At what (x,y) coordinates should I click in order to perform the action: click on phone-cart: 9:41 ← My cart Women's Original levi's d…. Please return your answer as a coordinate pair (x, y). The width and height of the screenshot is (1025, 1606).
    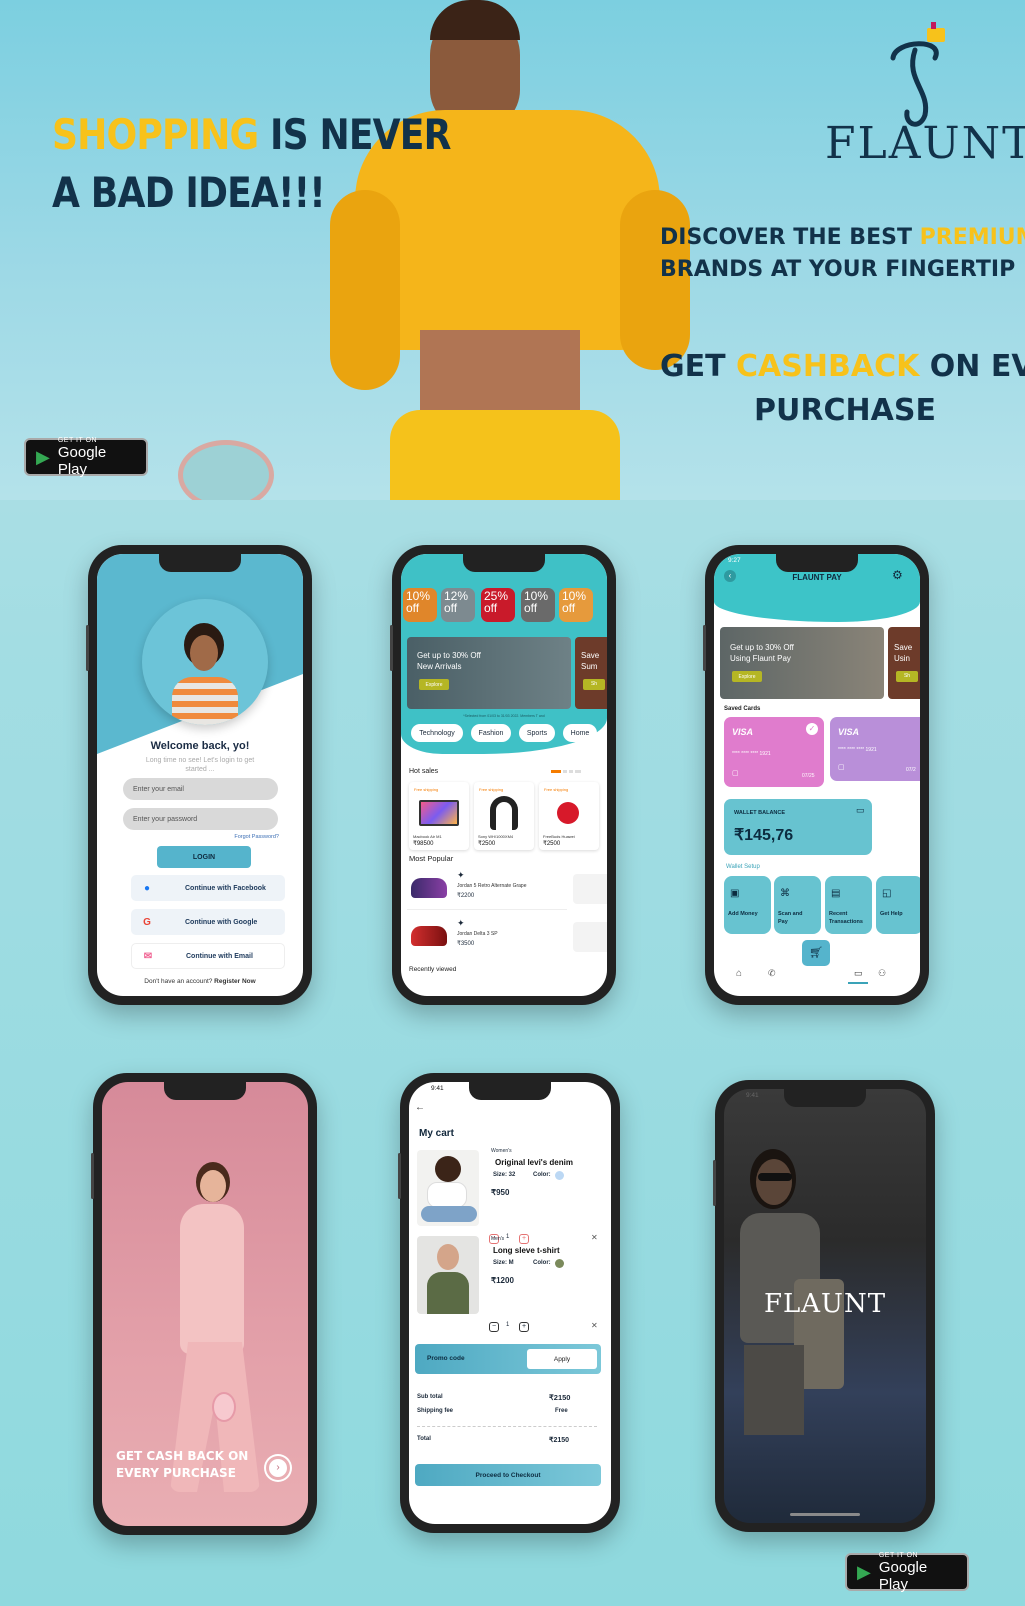
    Looking at the image, I should click on (509, 1303).